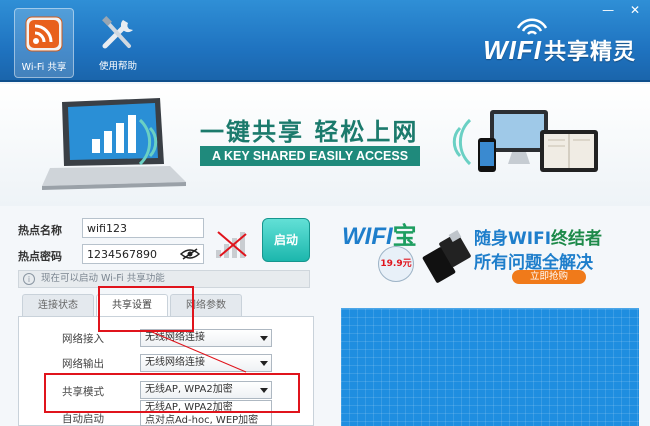 The image size is (650, 426). Describe the element at coordinates (513, 239) in the screenshot. I see `ad-title-a: 随身WIFI` at that location.